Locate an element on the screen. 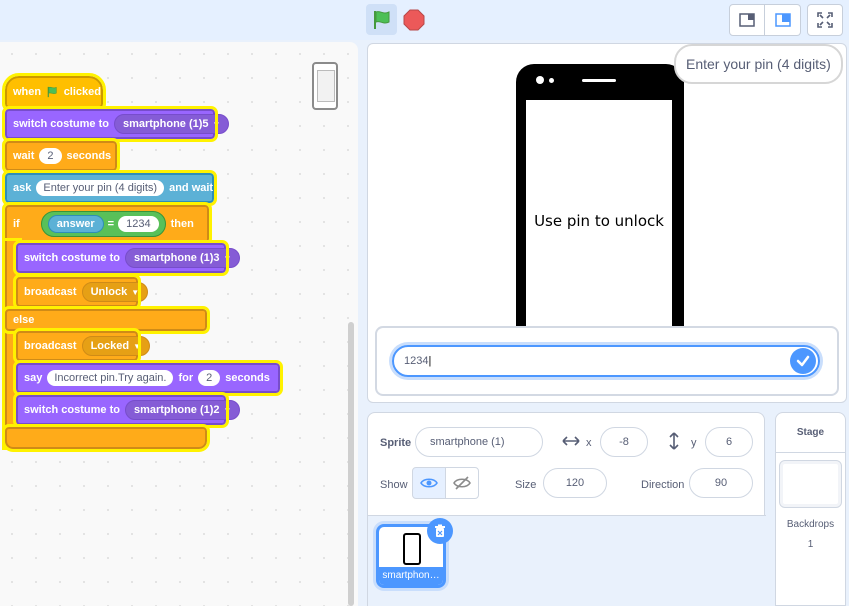 Image resolution: width=849 pixels, height=606 pixels. suffix-label: and wait is located at coordinates (191, 188).